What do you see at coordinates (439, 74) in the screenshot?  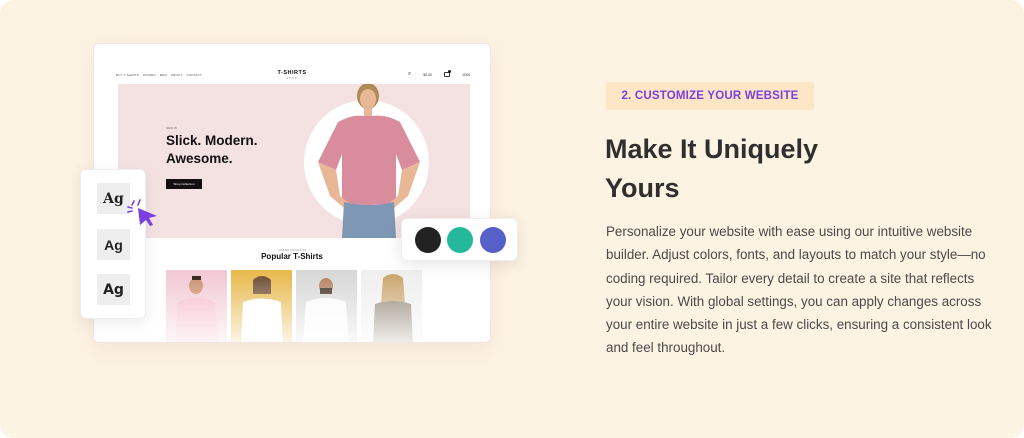 I see `mockup-nav-actions: ⌕ $0.00 JOIN` at bounding box center [439, 74].